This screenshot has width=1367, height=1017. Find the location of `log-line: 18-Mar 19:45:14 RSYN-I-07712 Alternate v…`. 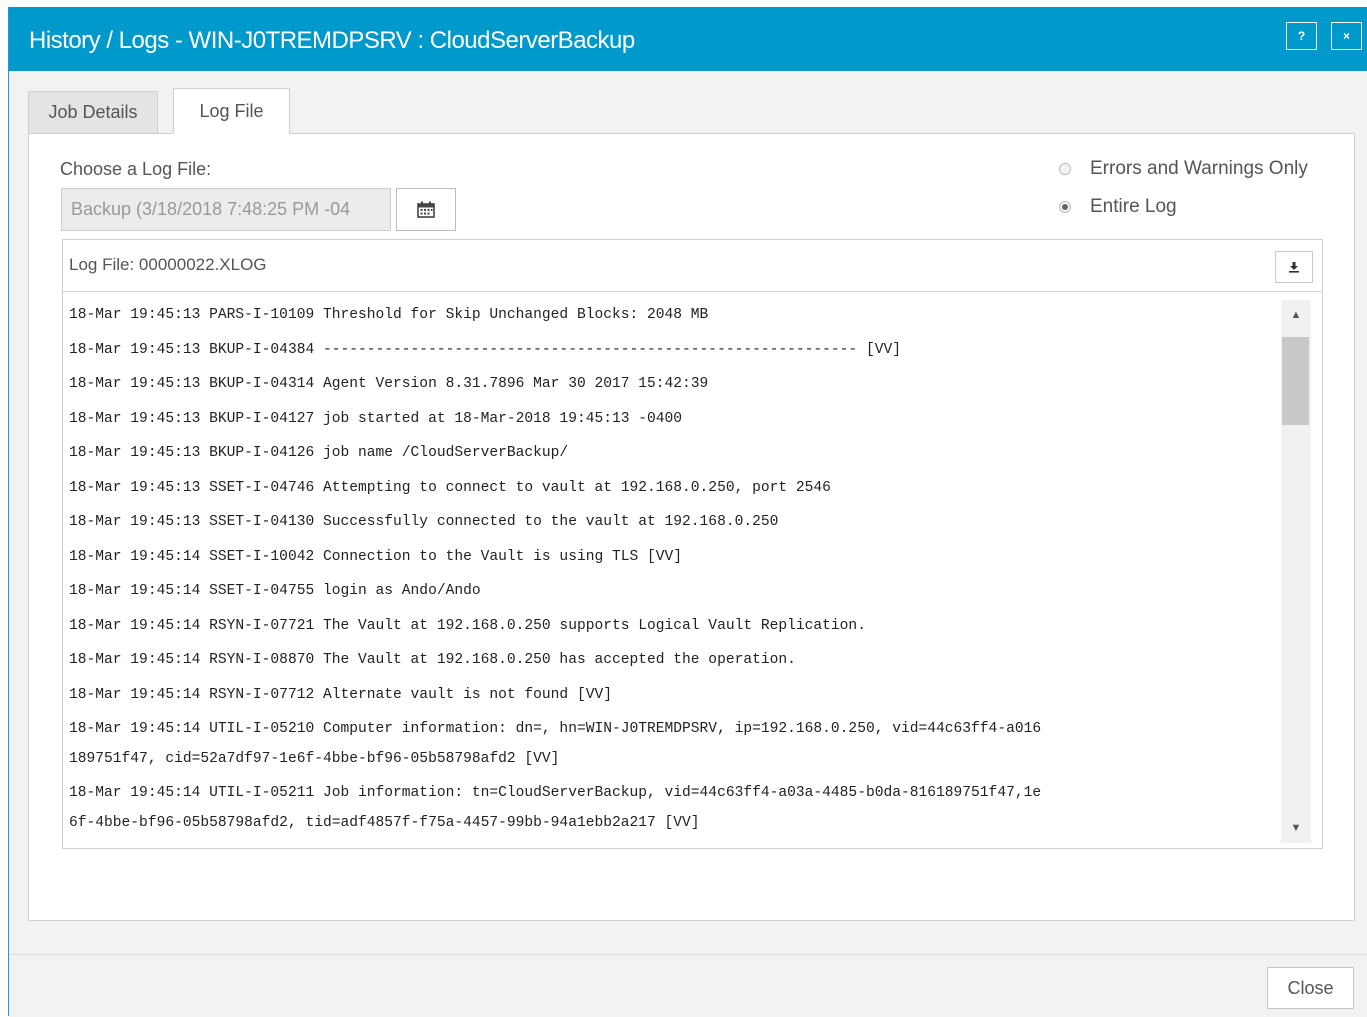

log-line: 18-Mar 19:45:14 RSYN-I-07712 Alternate v… is located at coordinates (340, 694).